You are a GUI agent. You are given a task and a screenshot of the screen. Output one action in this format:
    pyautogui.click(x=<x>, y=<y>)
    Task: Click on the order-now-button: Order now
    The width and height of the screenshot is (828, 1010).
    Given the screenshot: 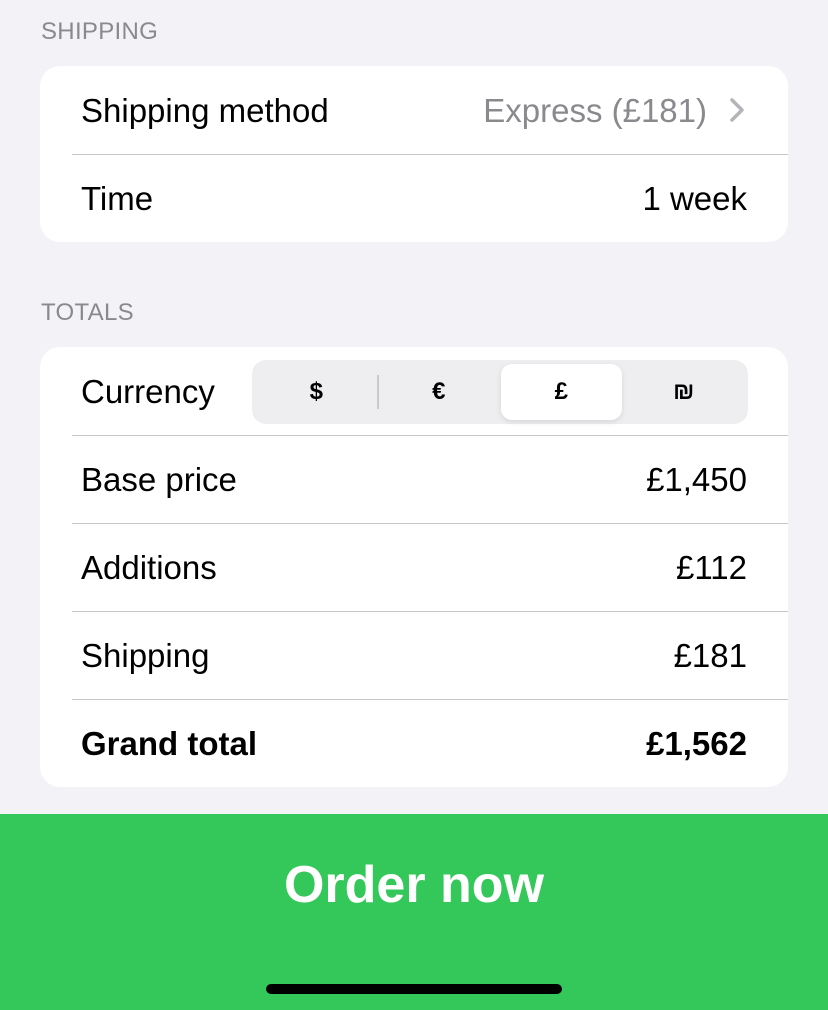 What is the action you would take?
    pyautogui.click(x=414, y=885)
    